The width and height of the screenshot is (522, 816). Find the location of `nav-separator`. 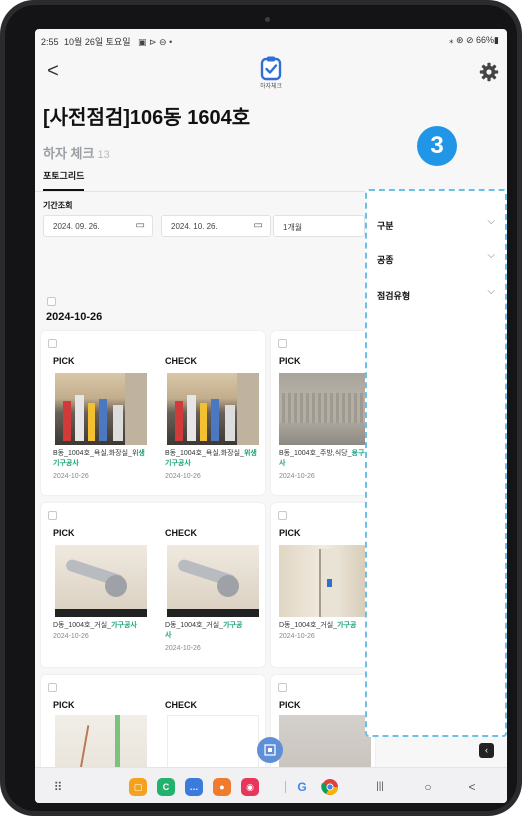

nav-separator is located at coordinates (285, 787).